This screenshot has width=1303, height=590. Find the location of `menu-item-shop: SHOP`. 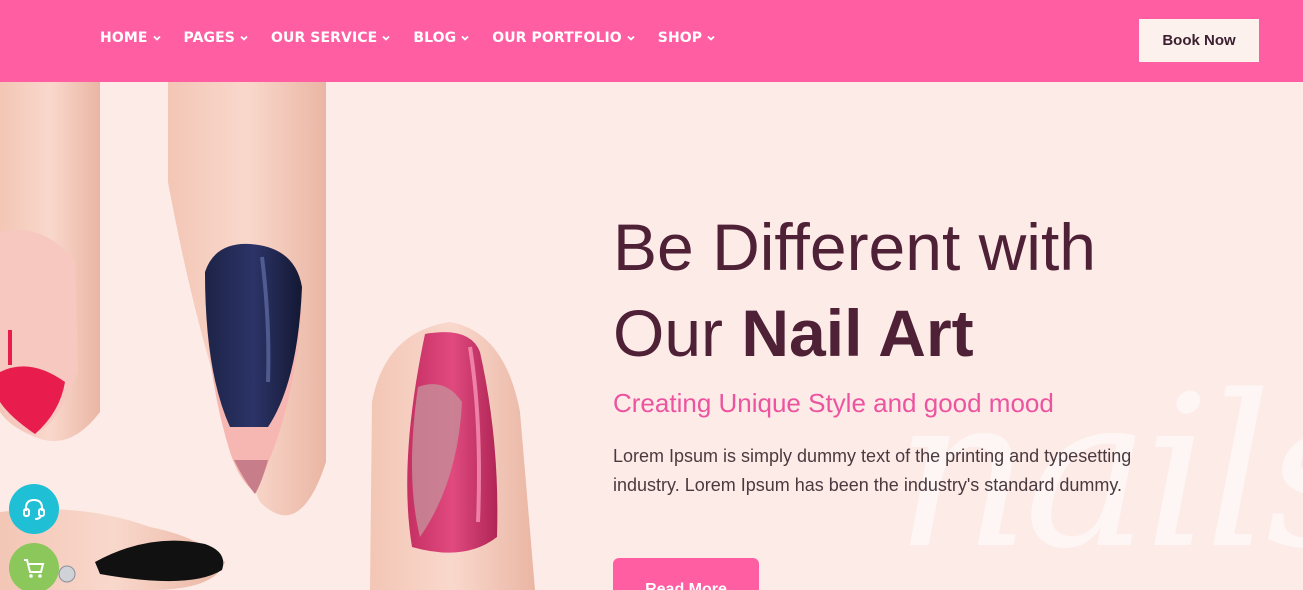

menu-item-shop: SHOP is located at coordinates (687, 38).